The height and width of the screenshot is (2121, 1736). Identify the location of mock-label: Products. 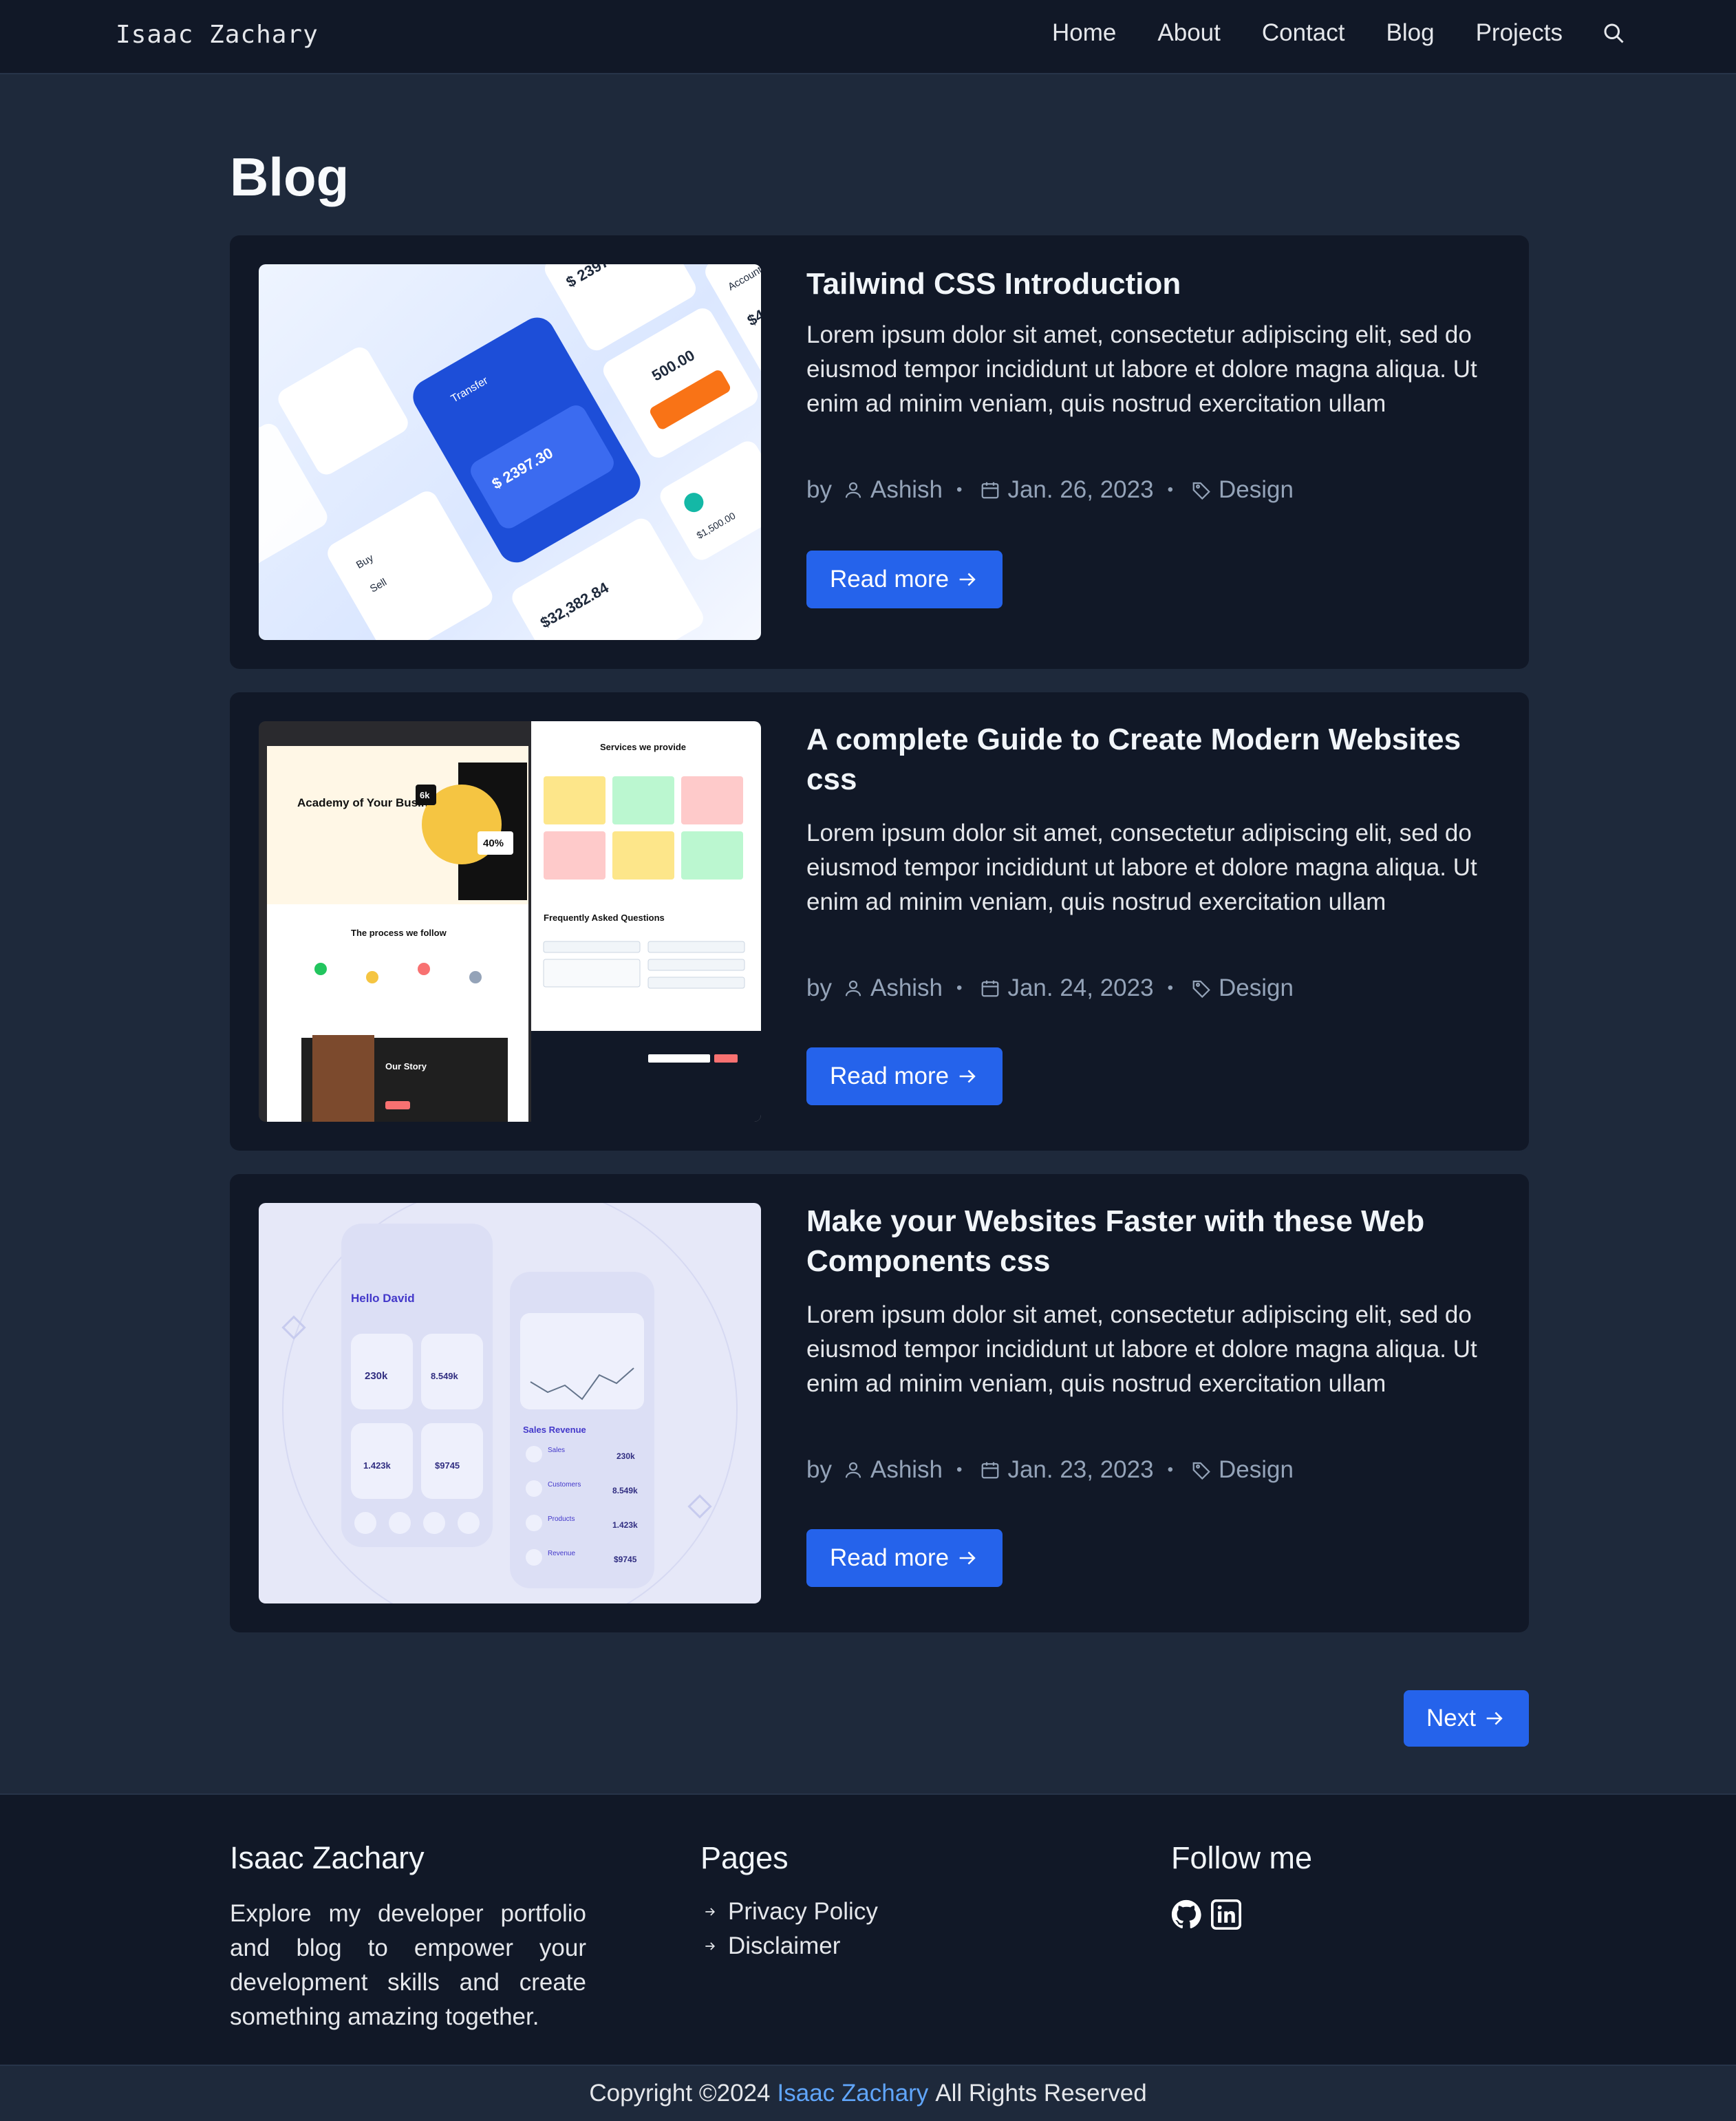
(561, 1519).